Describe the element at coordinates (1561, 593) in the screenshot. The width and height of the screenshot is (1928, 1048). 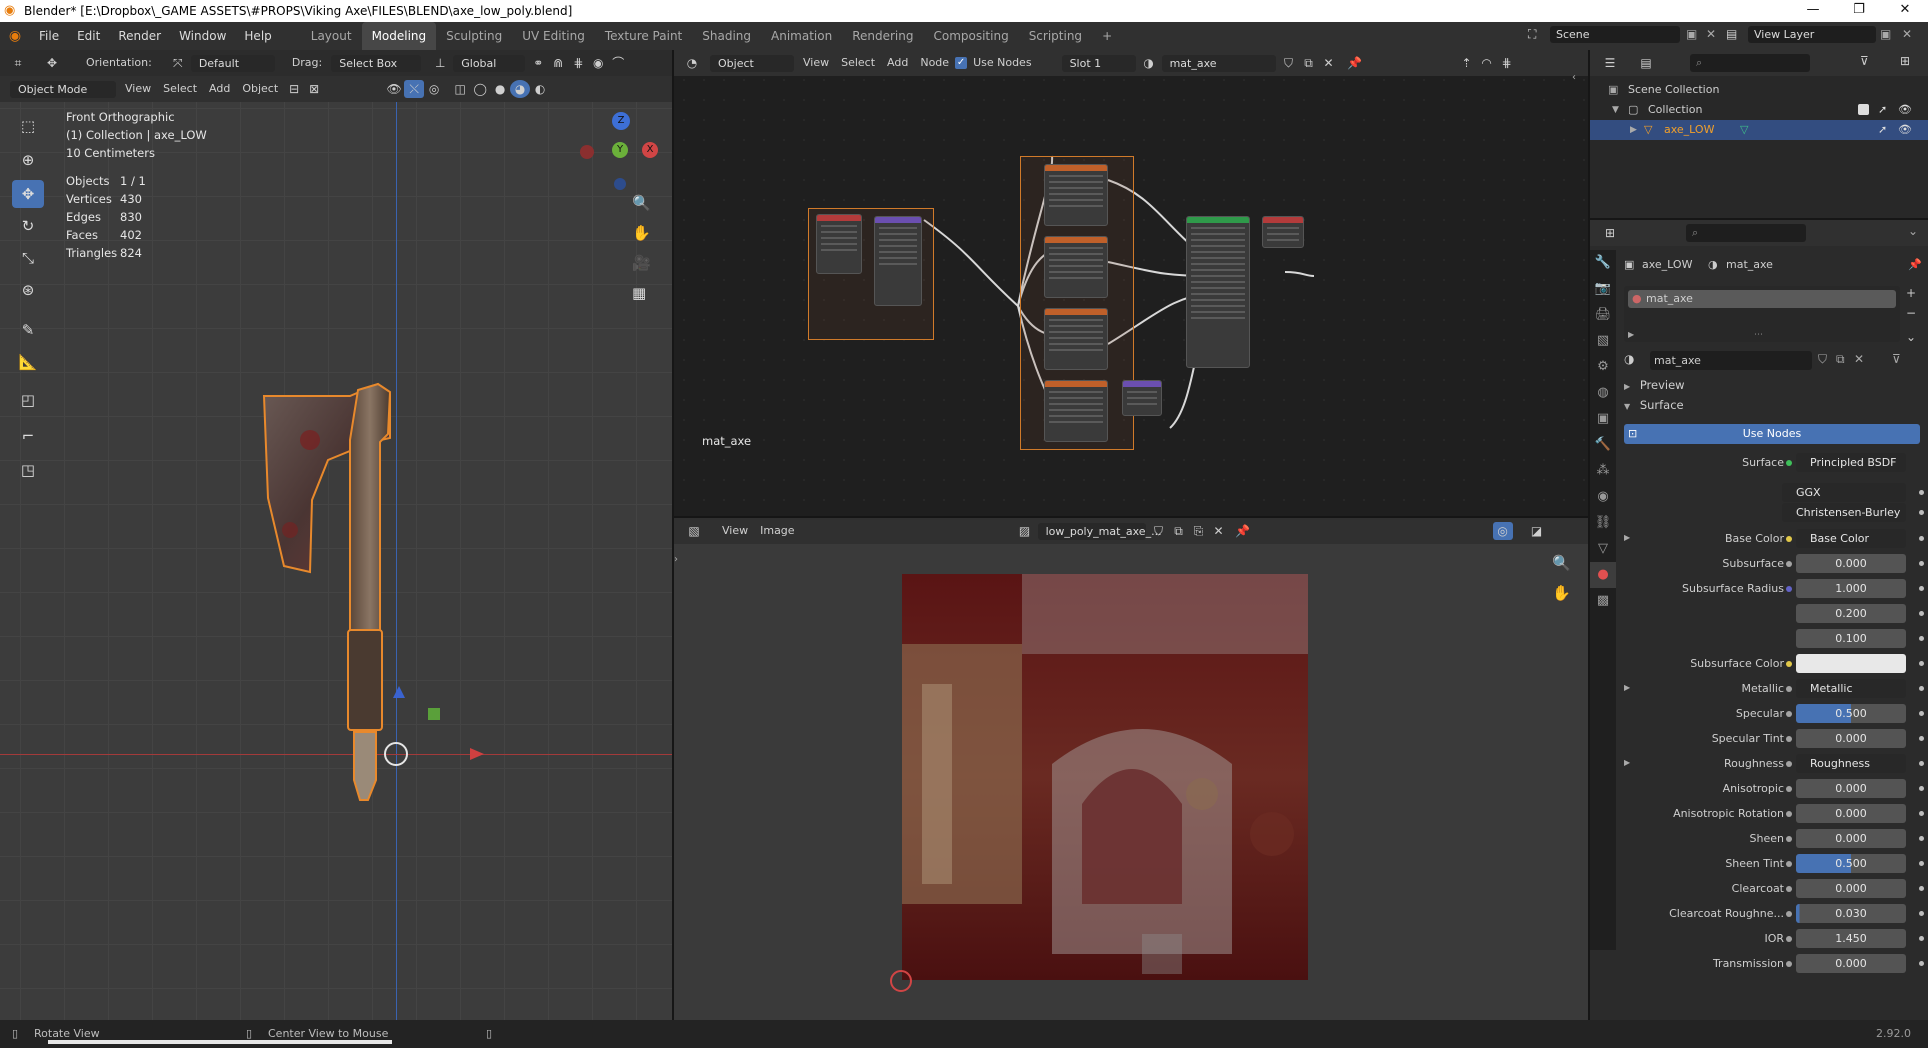
I see `image-pan-hand-icon: ✋` at that location.